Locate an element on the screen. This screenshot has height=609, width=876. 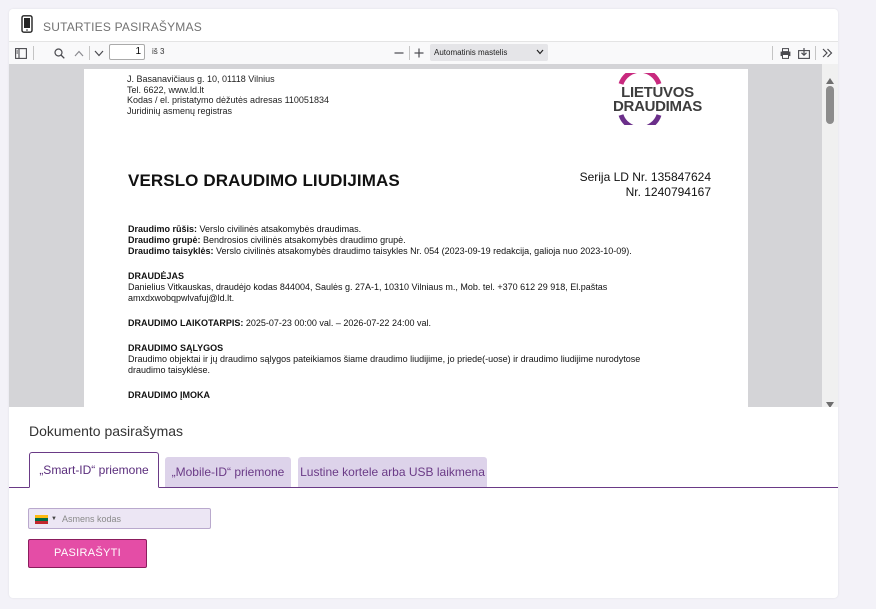
logo-line: DRAUDIMAS is located at coordinates (657, 106).